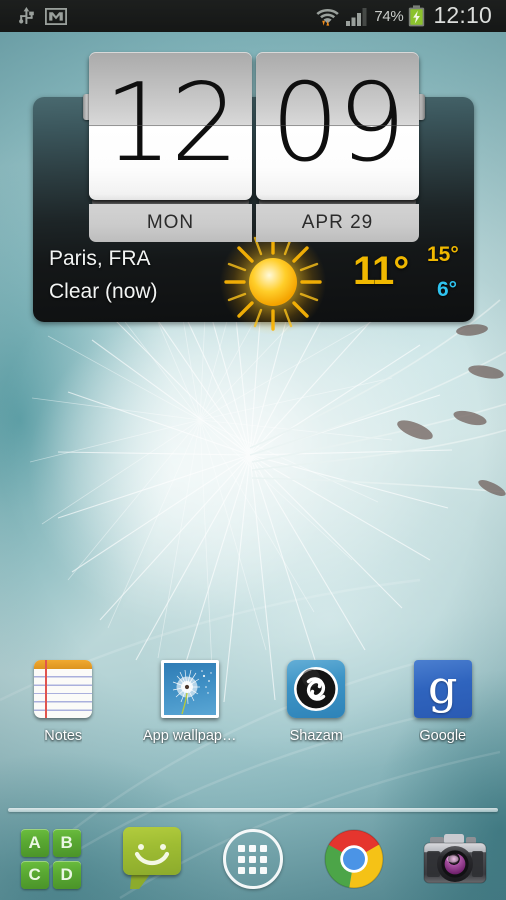 Image resolution: width=506 pixels, height=900 pixels. I want to click on status-bar-right-icons: 74% 12:10, so click(411, 15).